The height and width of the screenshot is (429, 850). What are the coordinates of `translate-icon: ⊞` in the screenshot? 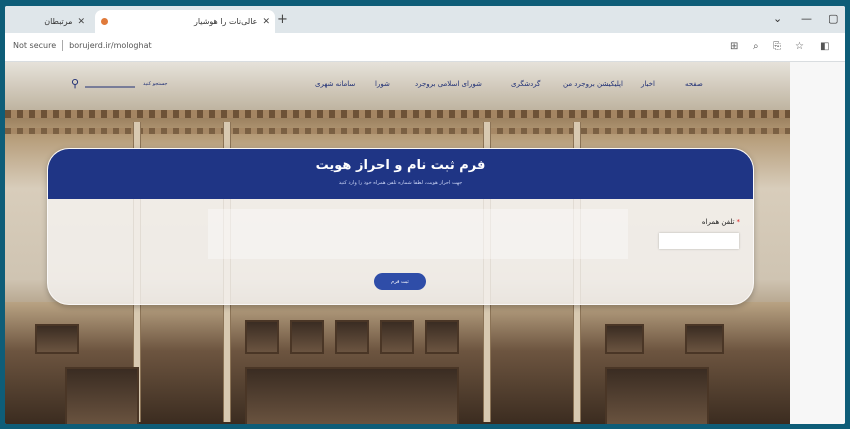 It's located at (734, 46).